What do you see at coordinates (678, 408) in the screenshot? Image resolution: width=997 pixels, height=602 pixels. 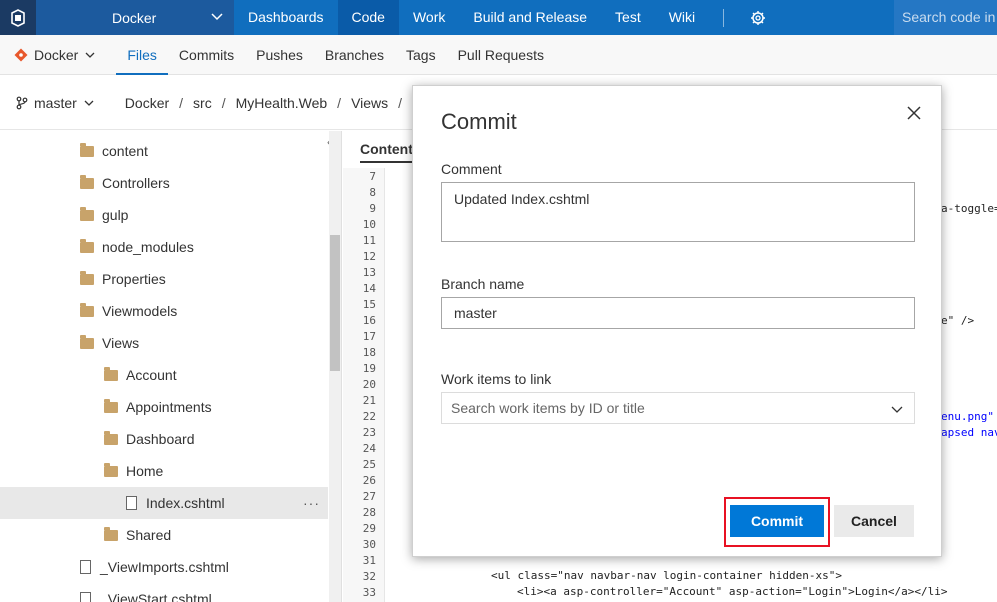 I see `work-items-search-input: Search work items by ID or title` at bounding box center [678, 408].